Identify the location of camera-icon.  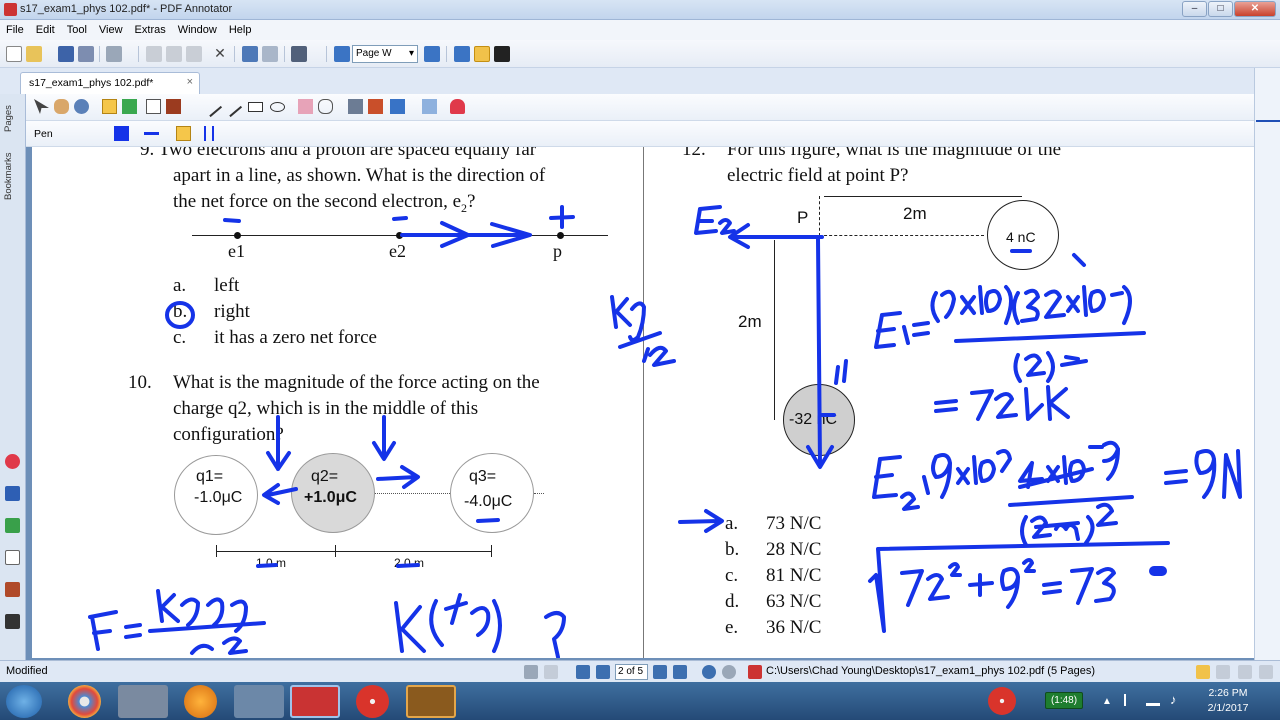
(355, 106).